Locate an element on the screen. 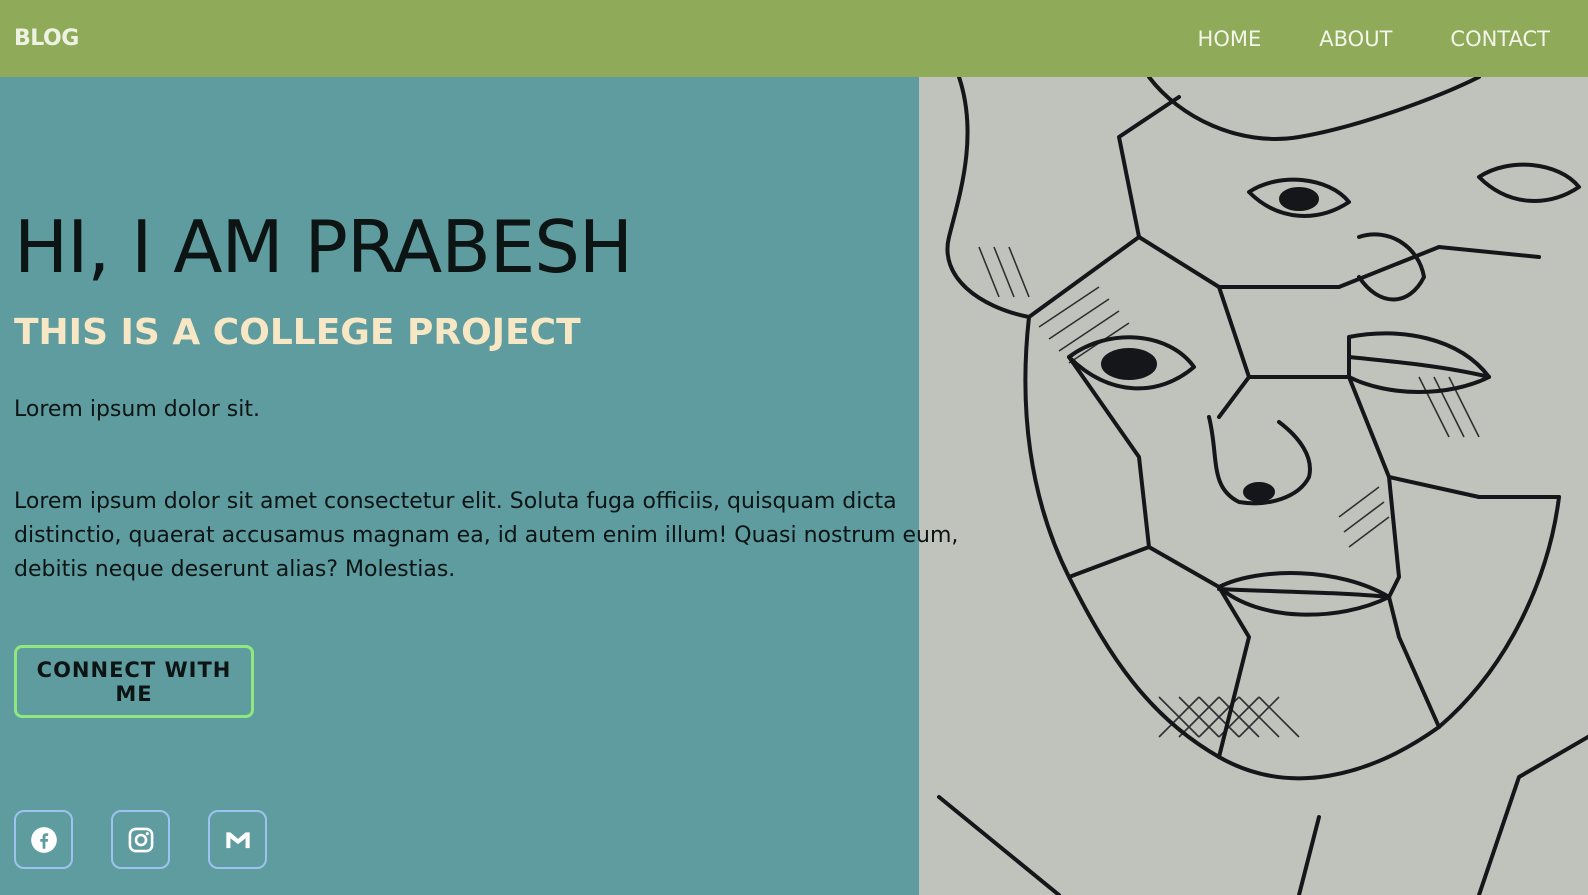 This screenshot has height=895, width=1588. hero-subtitle: THIS IS A COLLEGE PROJECT is located at coordinates (297, 332).